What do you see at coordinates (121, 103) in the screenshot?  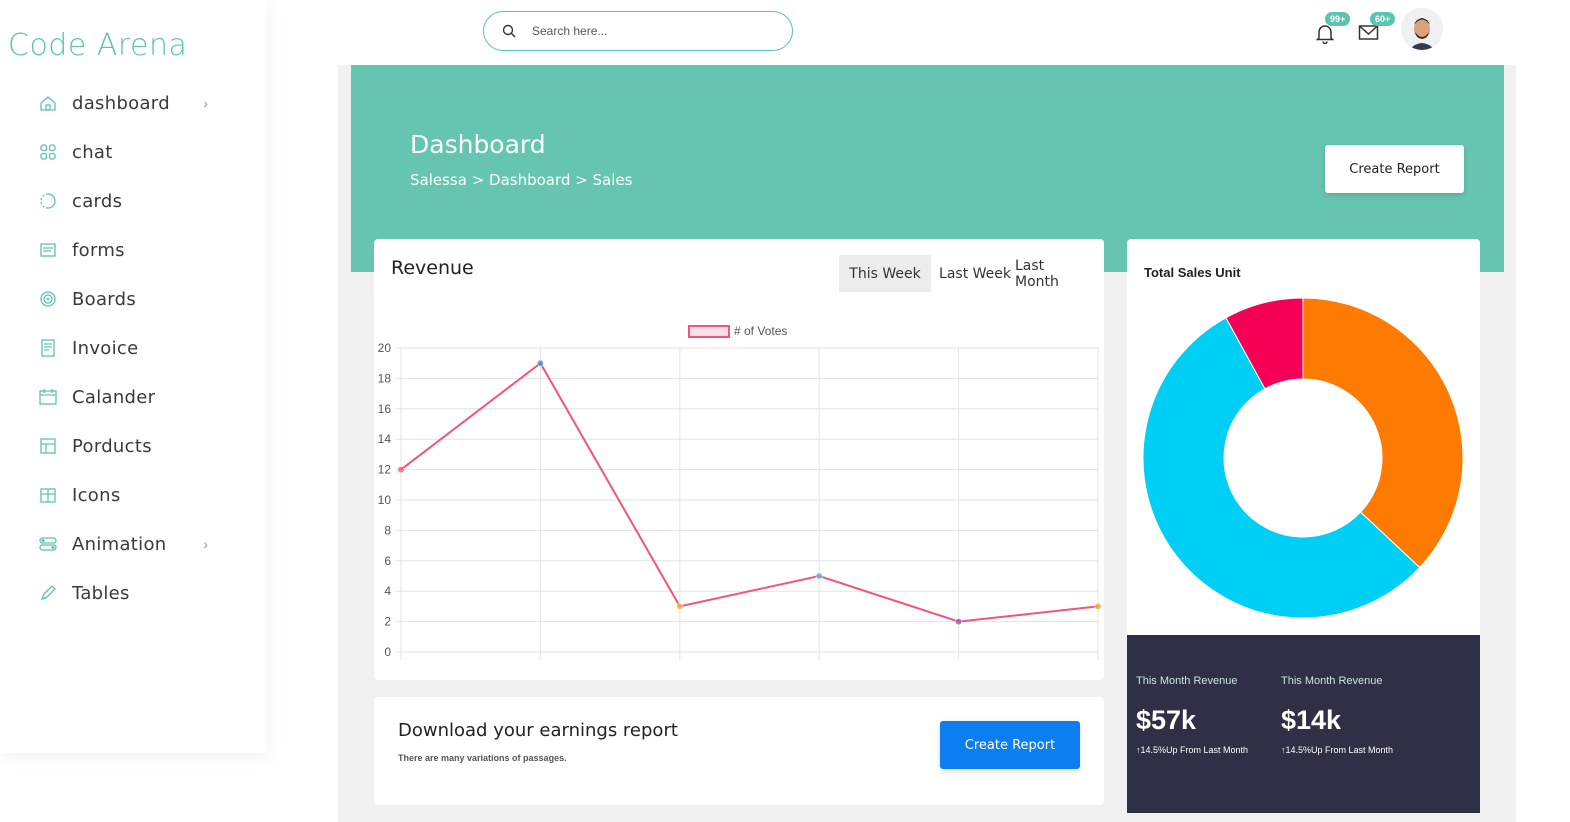 I see `sidebar-item-label: dashboard` at bounding box center [121, 103].